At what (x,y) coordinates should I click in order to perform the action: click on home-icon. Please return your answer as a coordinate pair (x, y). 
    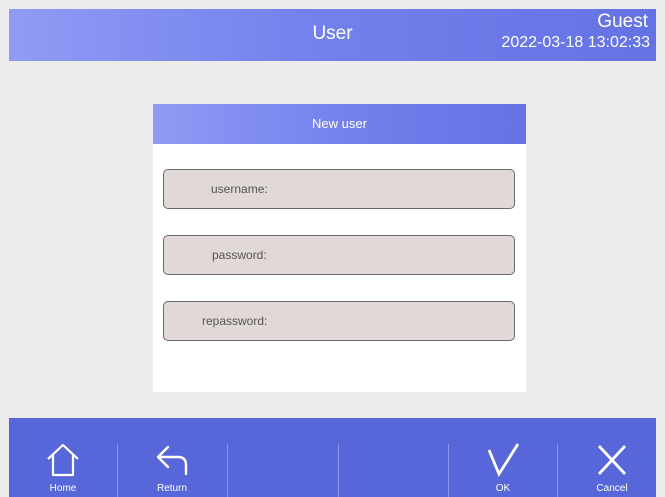
    Looking at the image, I should click on (63, 460).